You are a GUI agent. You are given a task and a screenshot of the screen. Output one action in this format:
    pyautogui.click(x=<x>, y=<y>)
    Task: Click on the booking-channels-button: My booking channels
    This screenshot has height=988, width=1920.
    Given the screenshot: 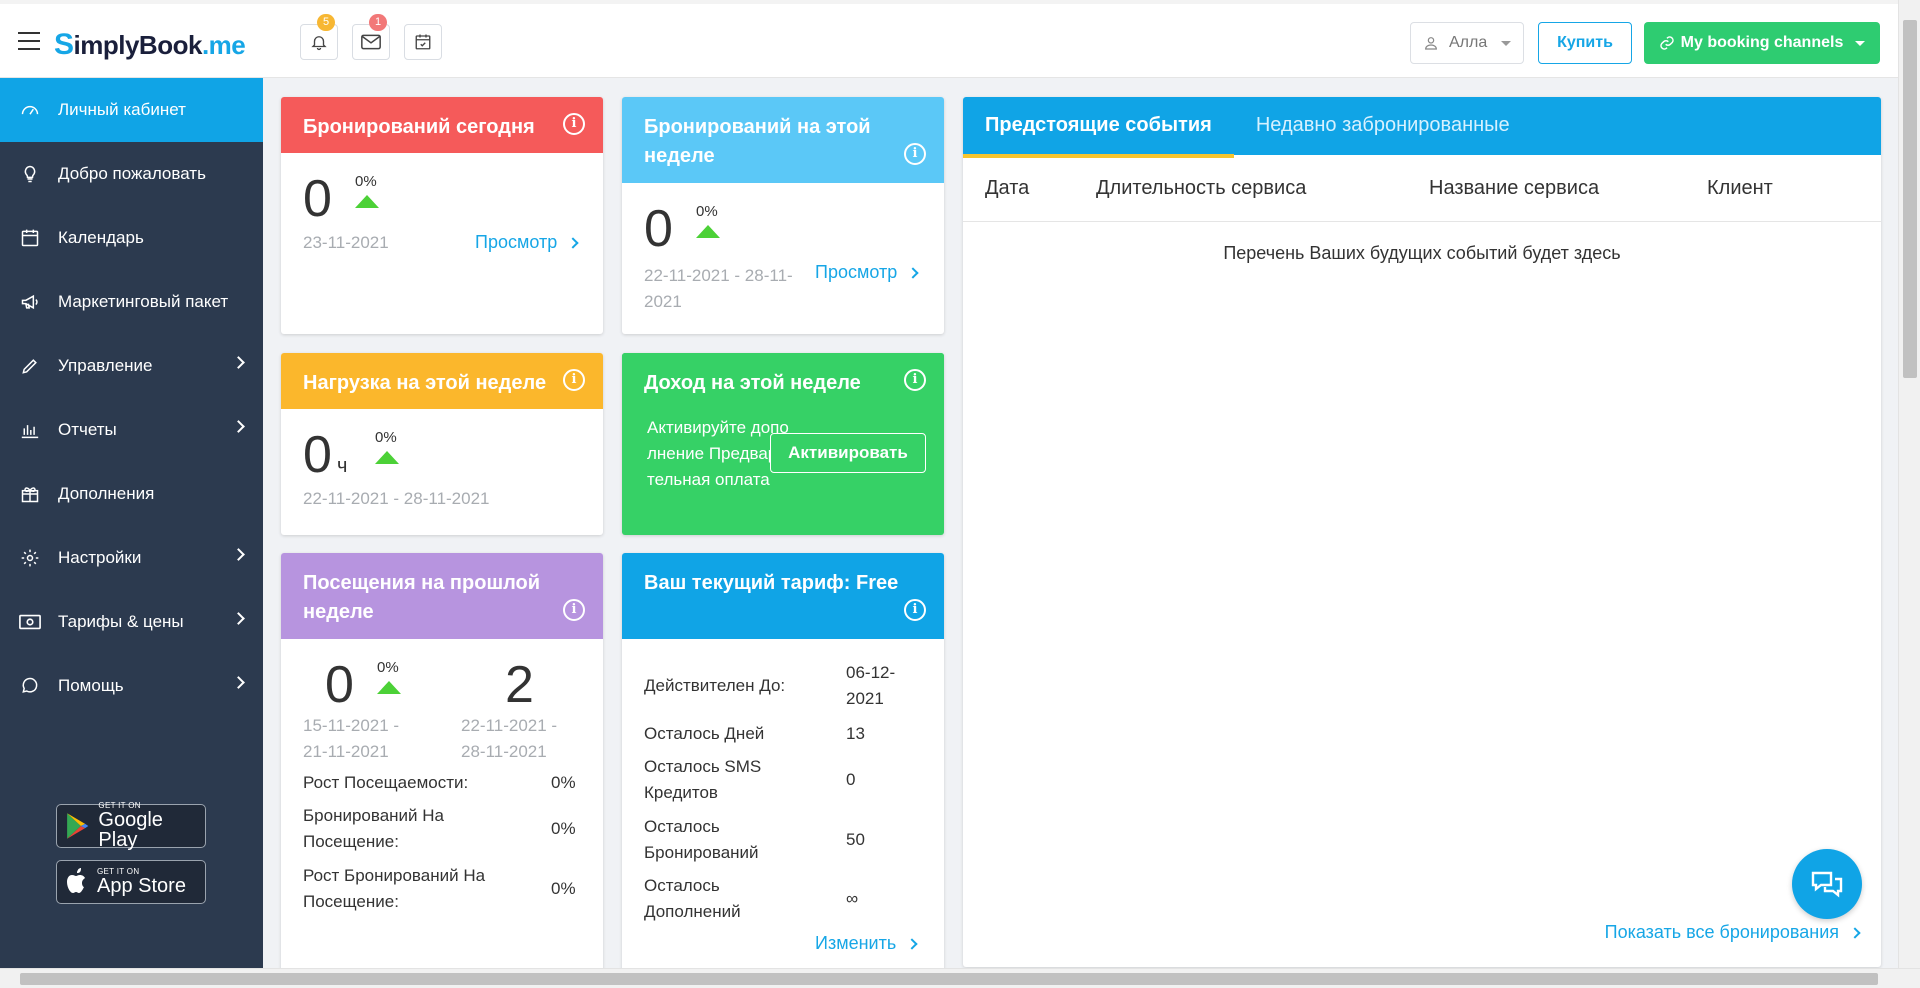 What is the action you would take?
    pyautogui.click(x=1762, y=43)
    